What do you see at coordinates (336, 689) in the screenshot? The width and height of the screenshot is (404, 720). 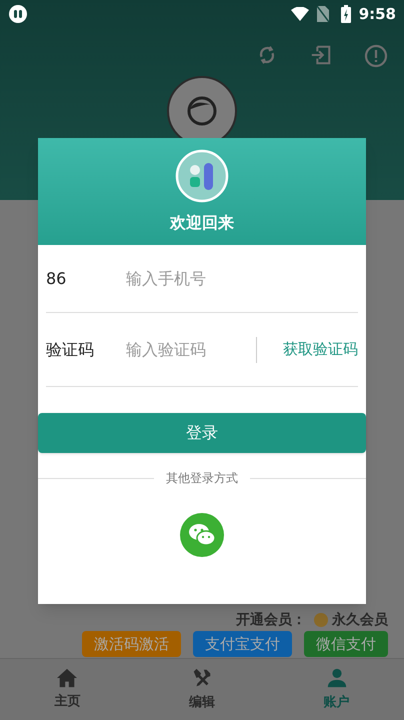 I see `nav-tab: 账户` at bounding box center [336, 689].